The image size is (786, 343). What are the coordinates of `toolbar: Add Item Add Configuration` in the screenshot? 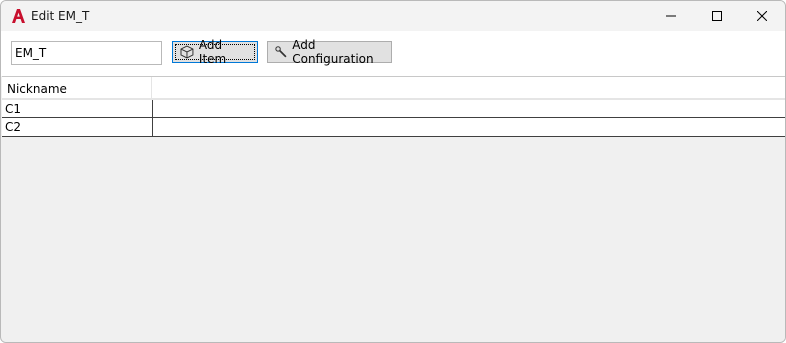 It's located at (393, 53).